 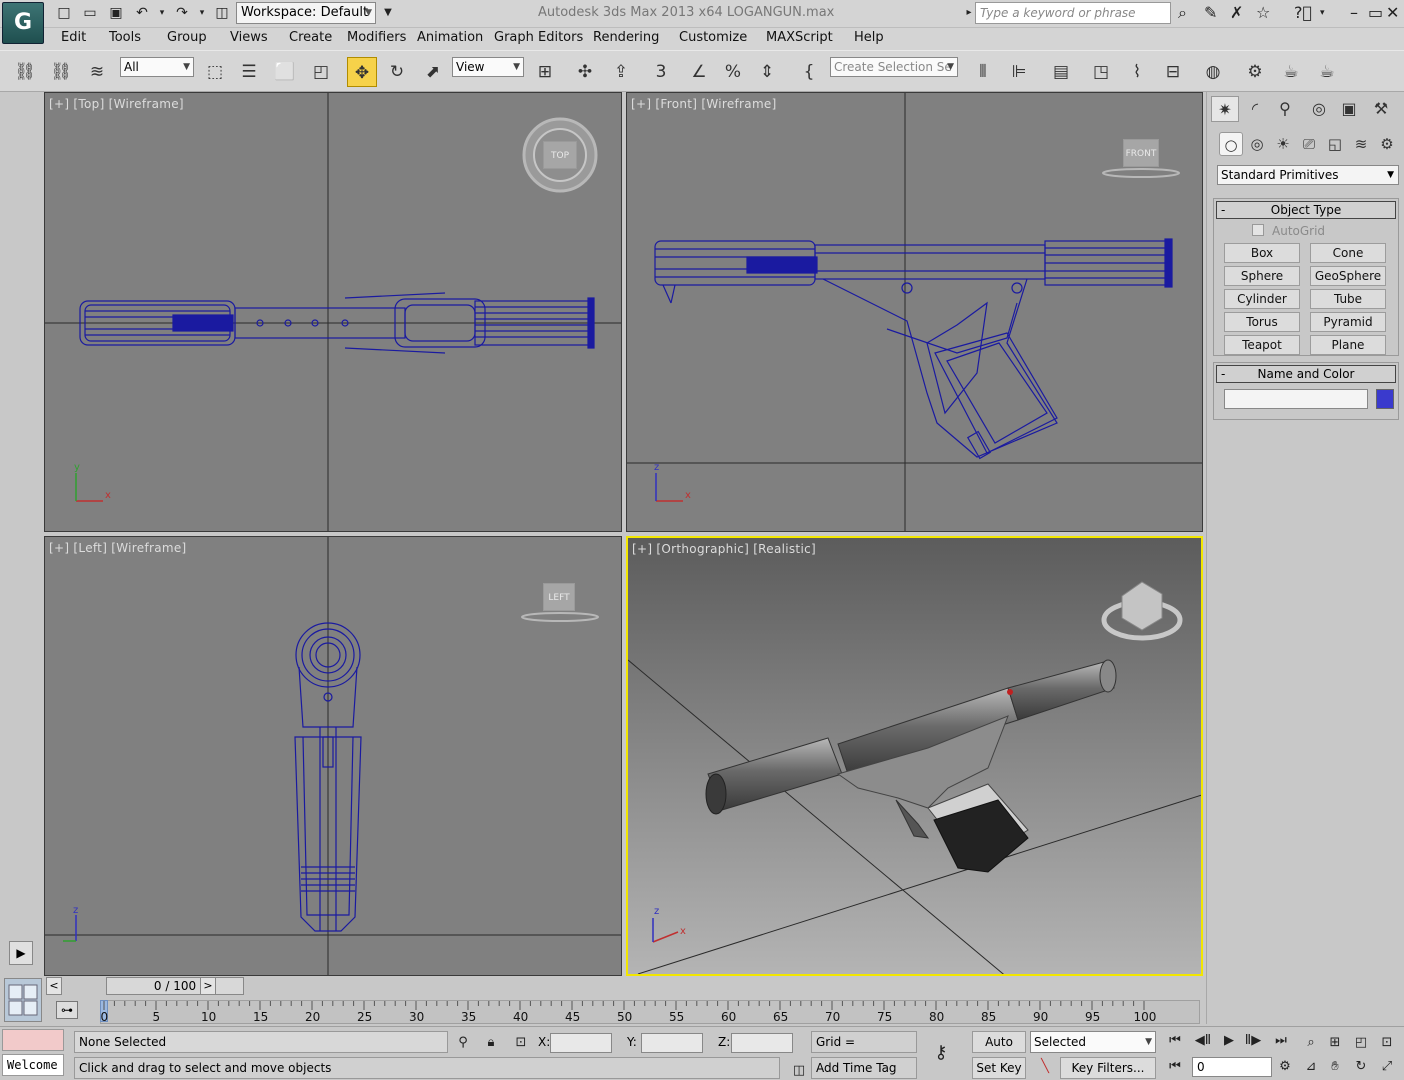 I want to click on maxscript-mini-listener: Welcome, so click(x=33, y=1065).